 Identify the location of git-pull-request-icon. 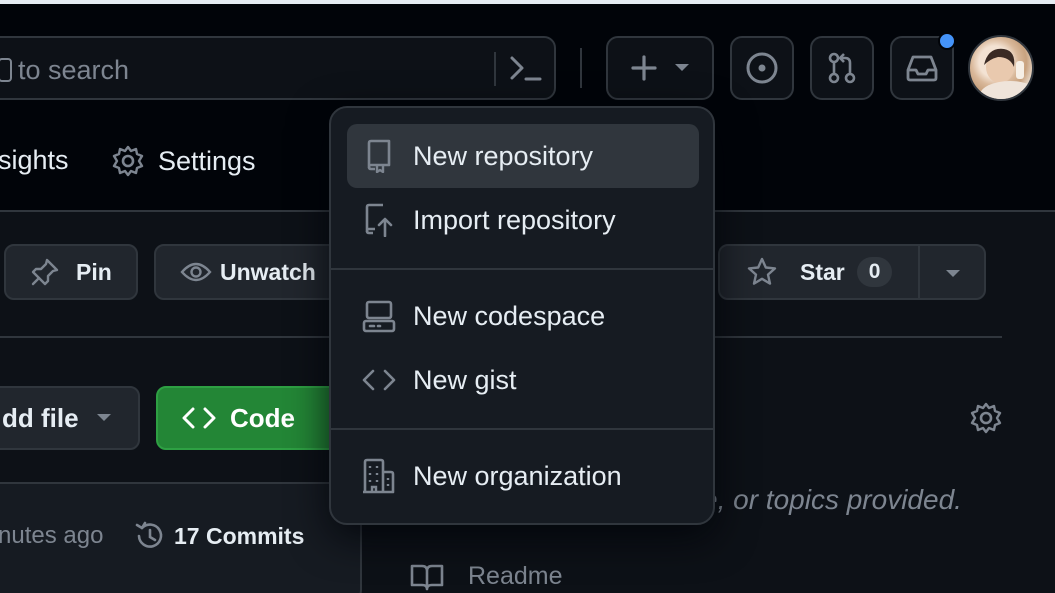
(842, 68).